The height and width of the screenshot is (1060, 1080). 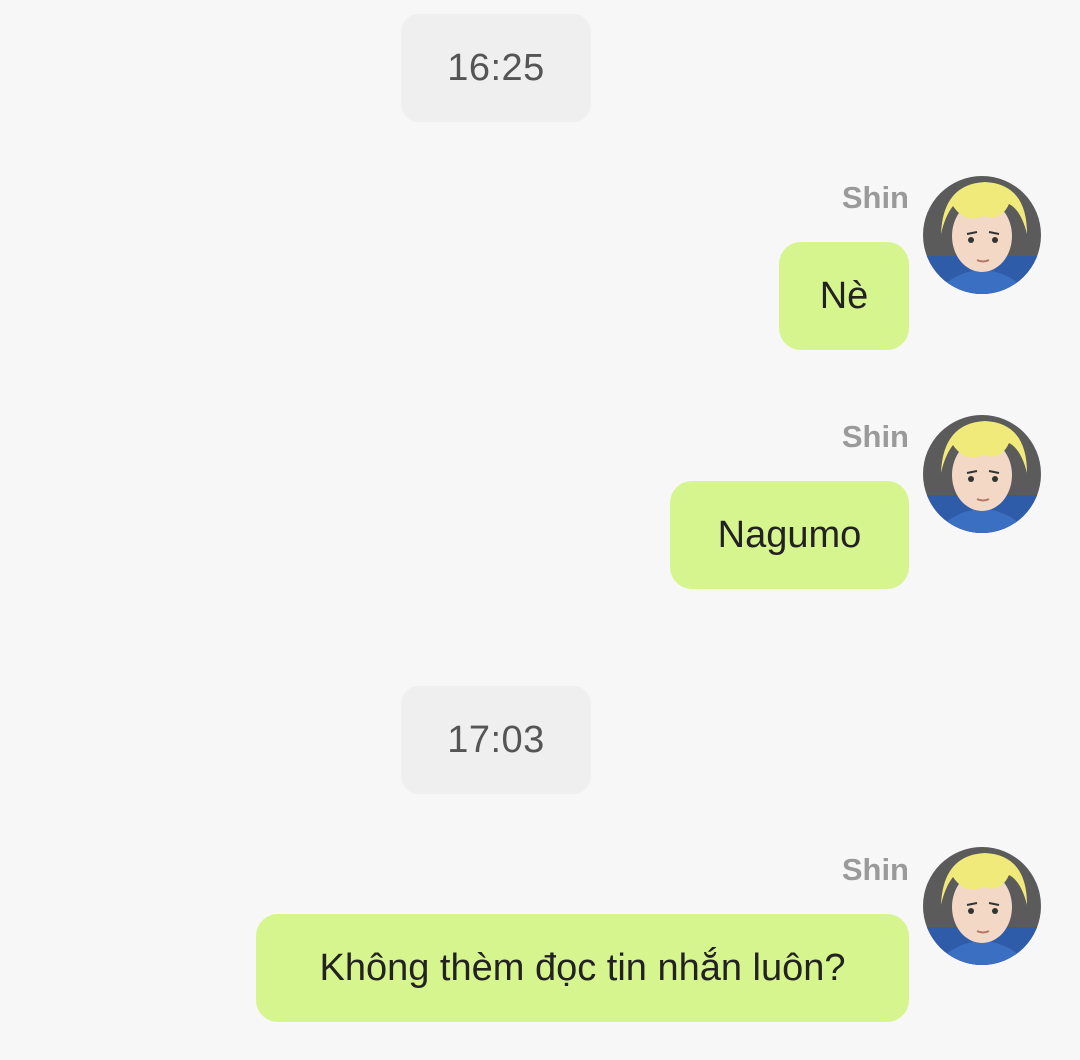 I want to click on timestamp-chip: 17:03, so click(x=496, y=740).